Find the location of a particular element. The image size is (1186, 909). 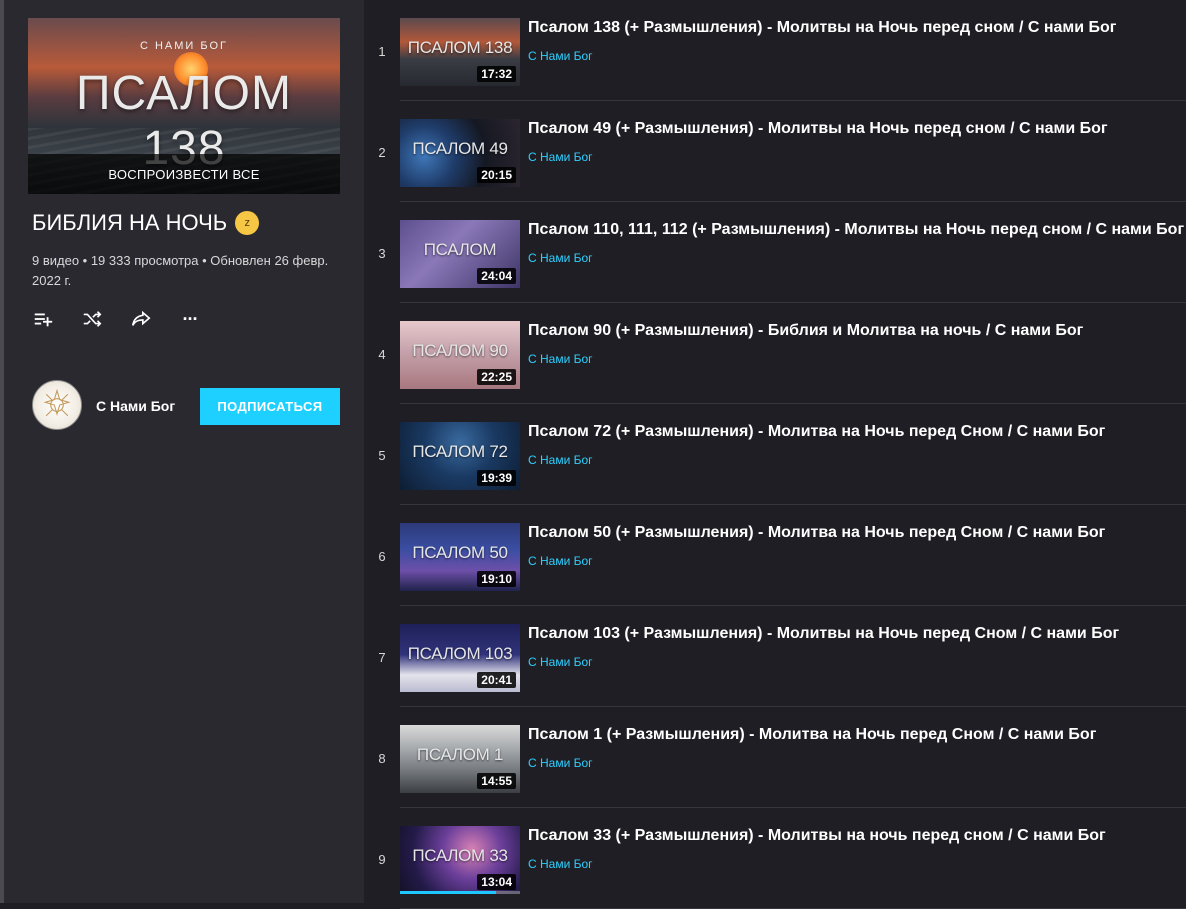

playlist-actions: ··· is located at coordinates (116, 319).